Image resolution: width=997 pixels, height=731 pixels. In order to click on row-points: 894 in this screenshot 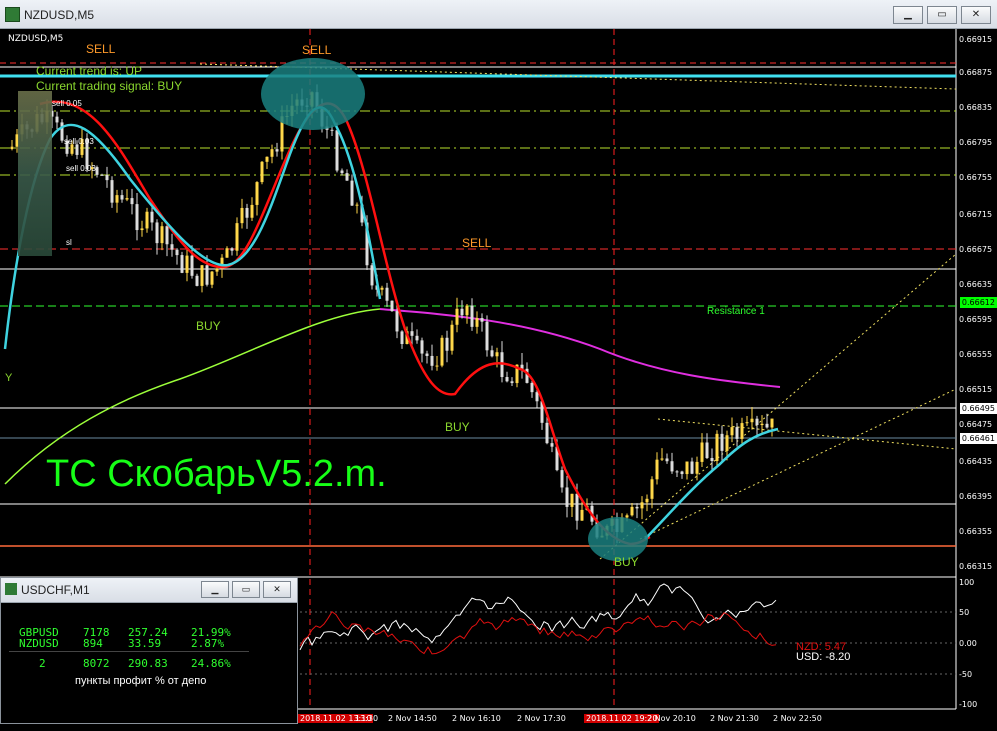, I will do `click(93, 643)`.